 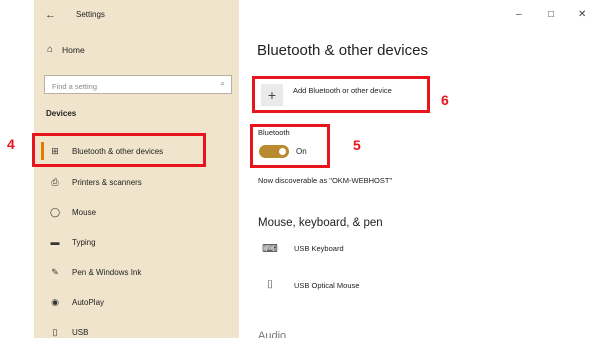 I want to click on sidebar-item-pen: ✎ Pen & Windows Ink, so click(x=136, y=272).